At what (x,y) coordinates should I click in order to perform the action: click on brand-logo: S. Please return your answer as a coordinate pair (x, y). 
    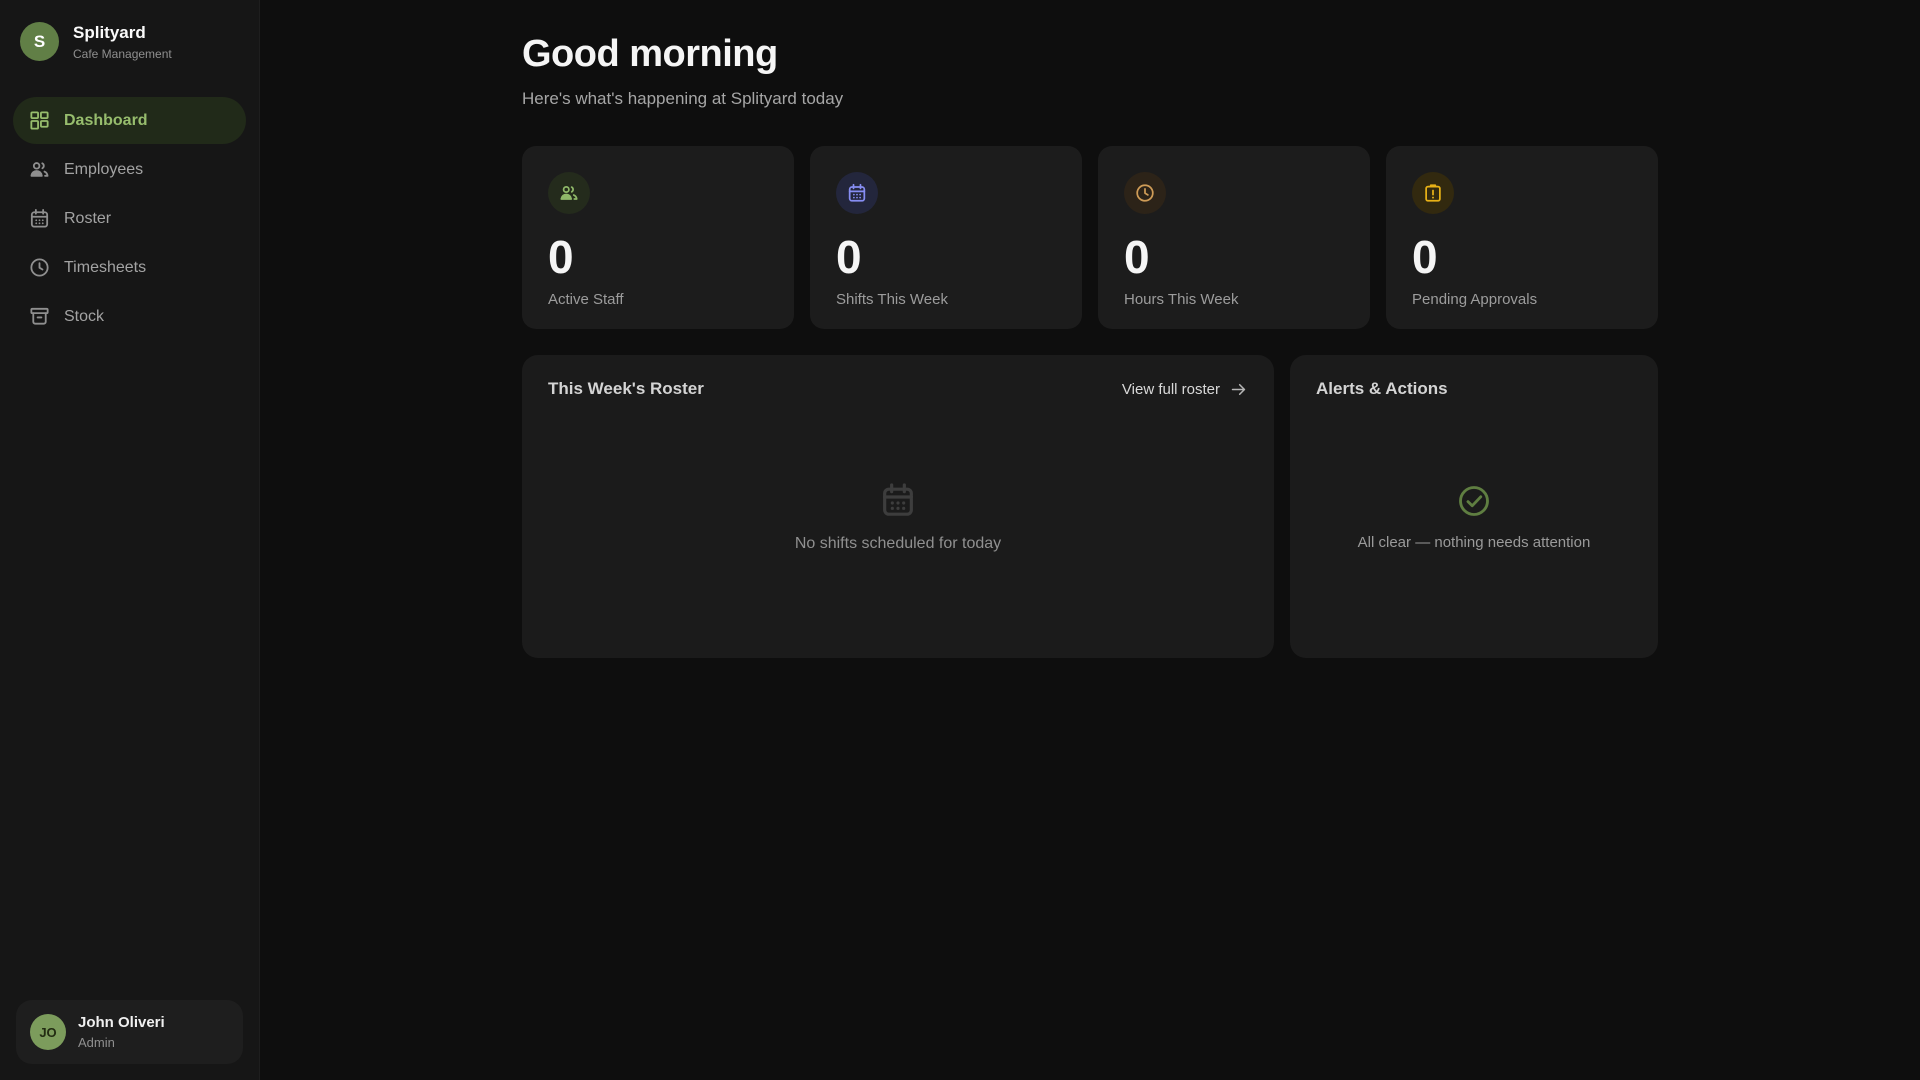
    Looking at the image, I should click on (39, 41).